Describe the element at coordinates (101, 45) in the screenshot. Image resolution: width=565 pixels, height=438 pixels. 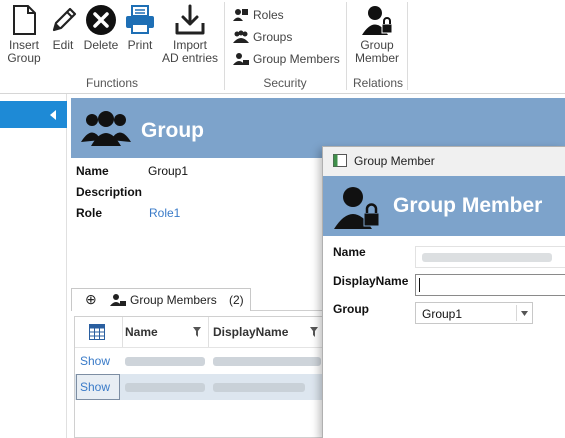
I see `delete-label: Delete` at that location.